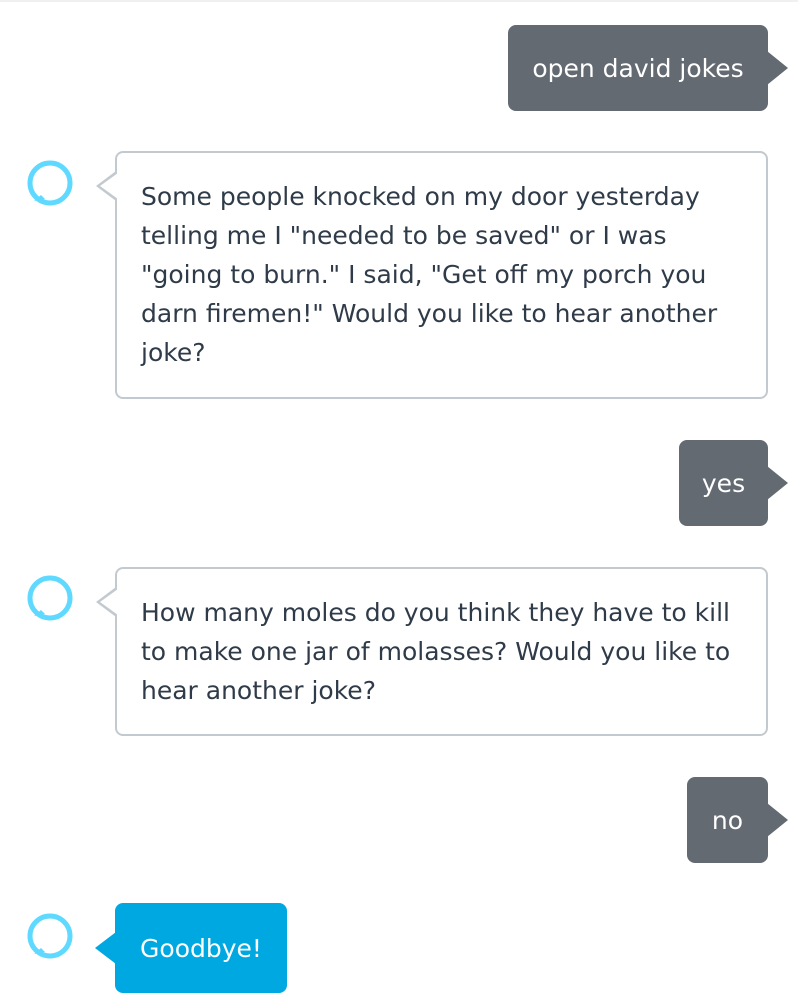 The height and width of the screenshot is (1008, 798). I want to click on alexa-message-text: Goodbye!, so click(201, 948).